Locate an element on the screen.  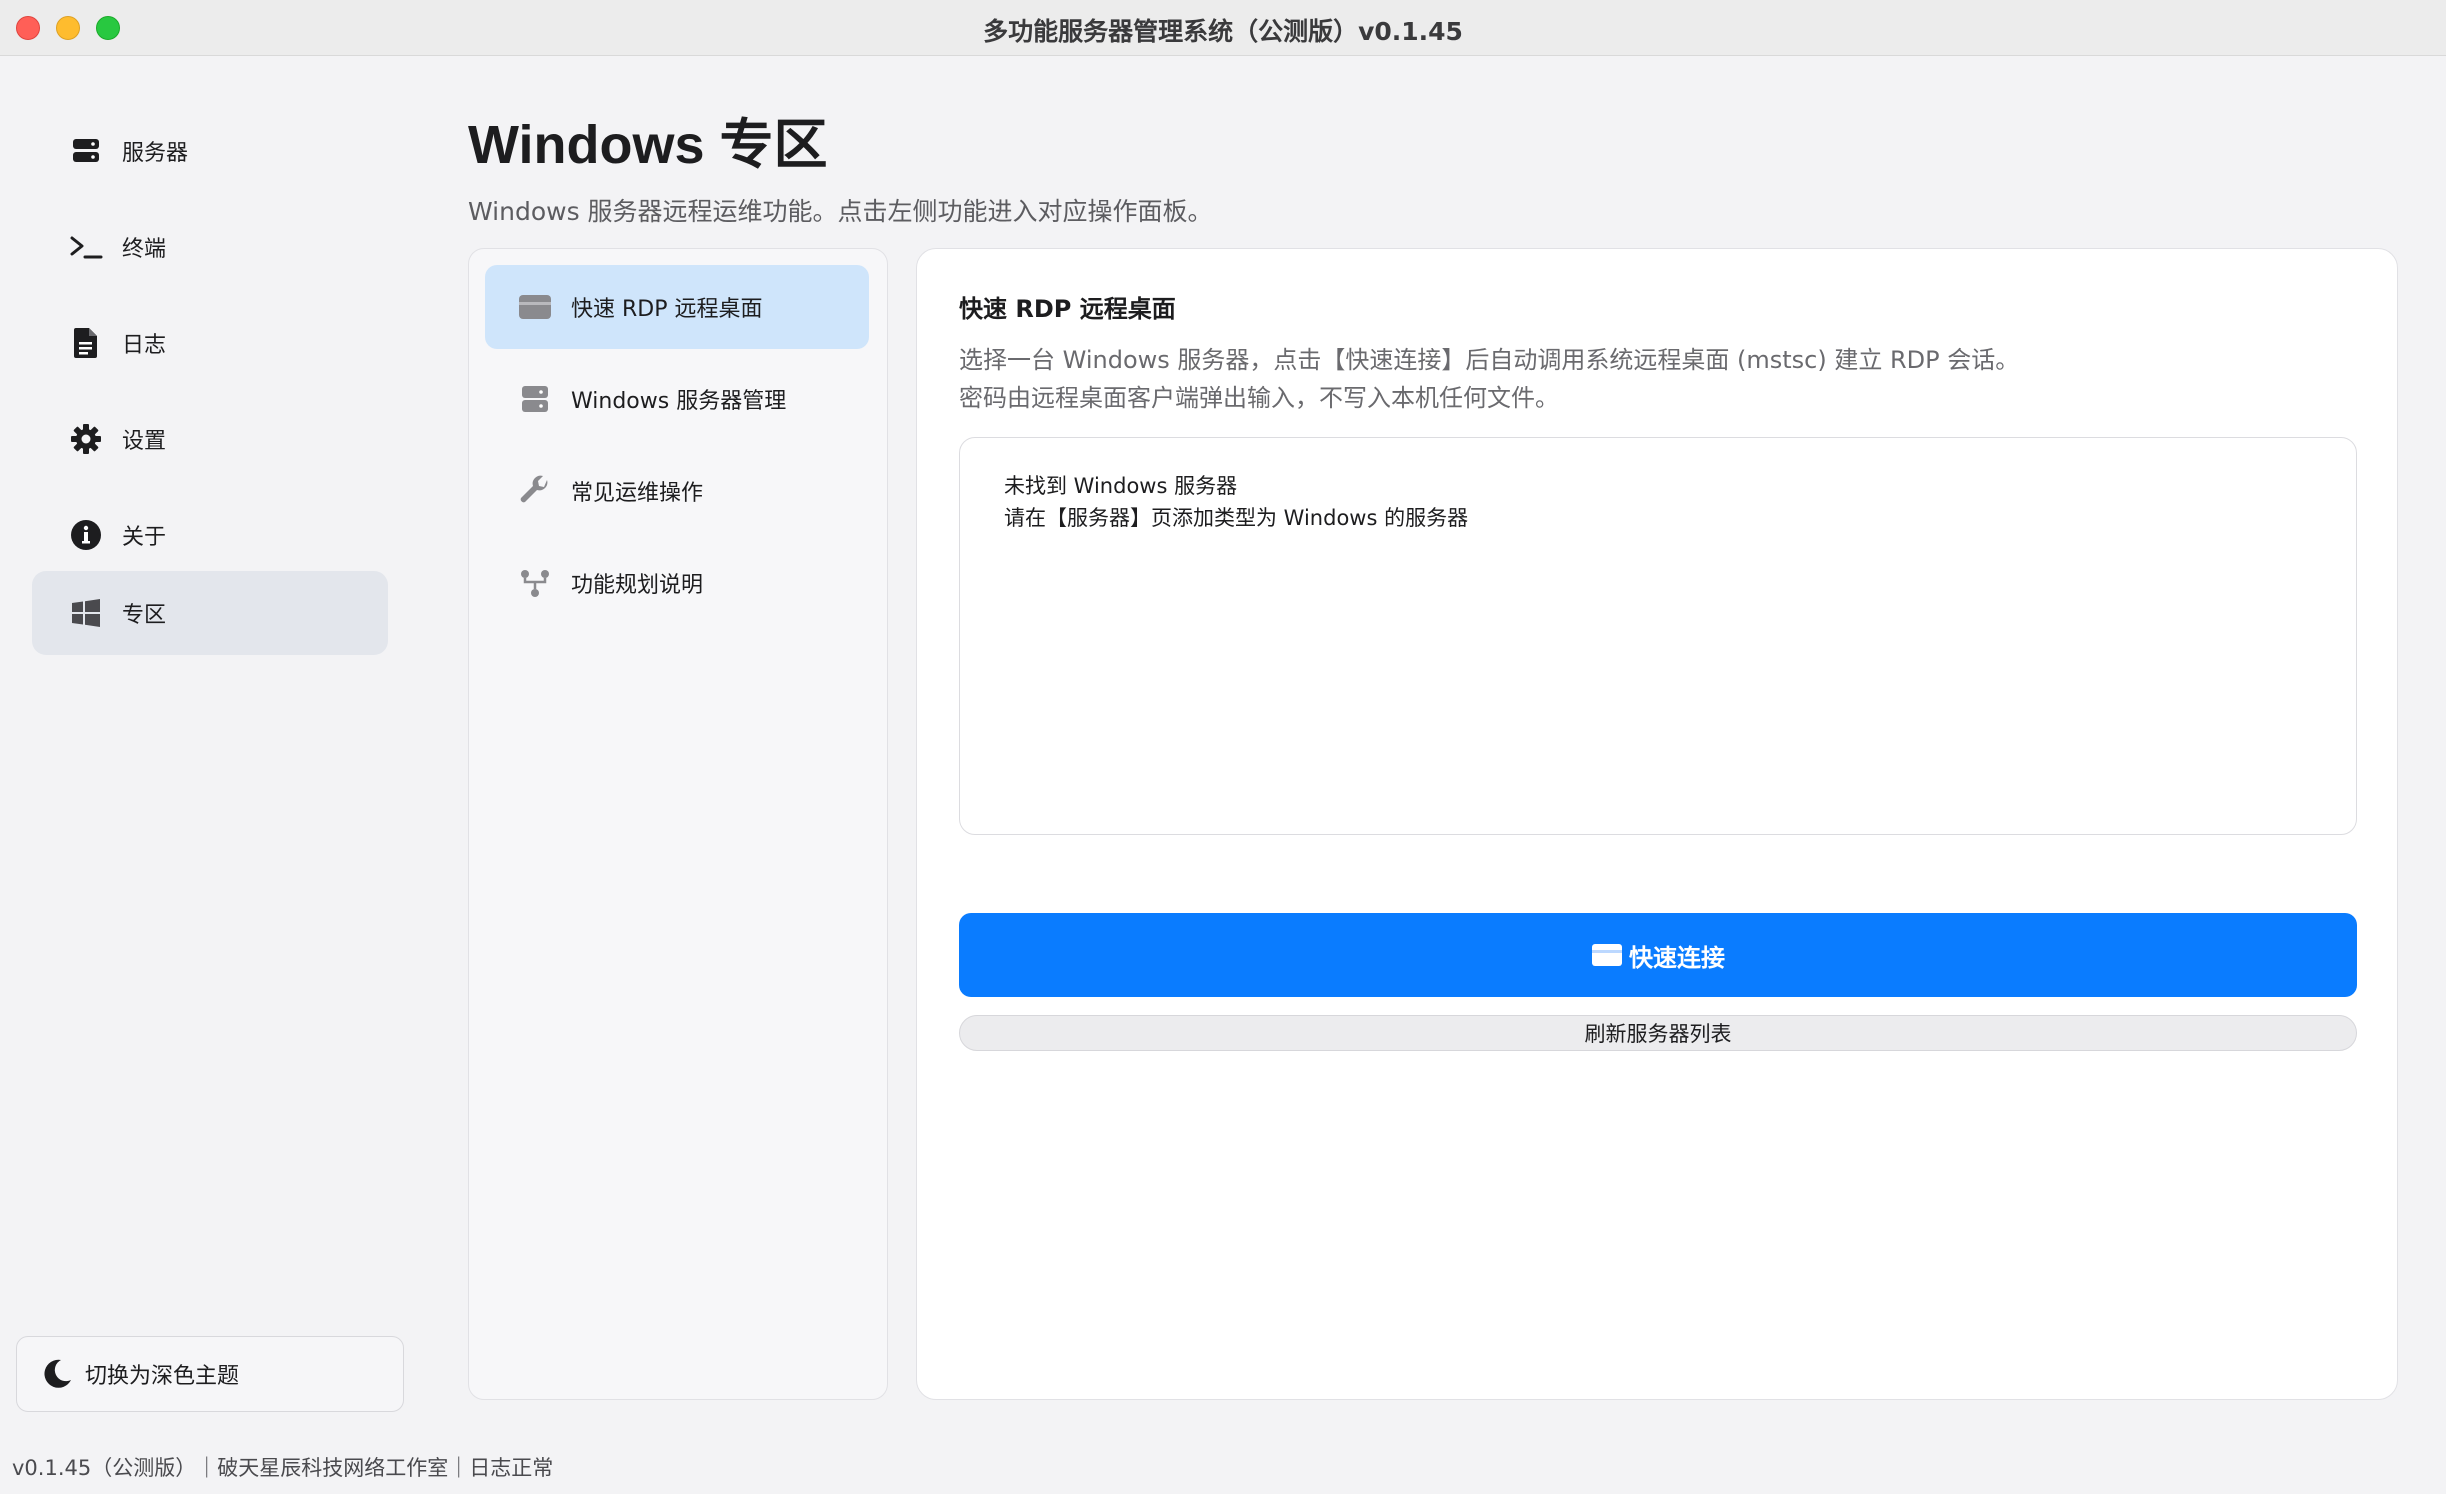
theme-toggle-button: 切换为深色主题 is located at coordinates (210, 1374).